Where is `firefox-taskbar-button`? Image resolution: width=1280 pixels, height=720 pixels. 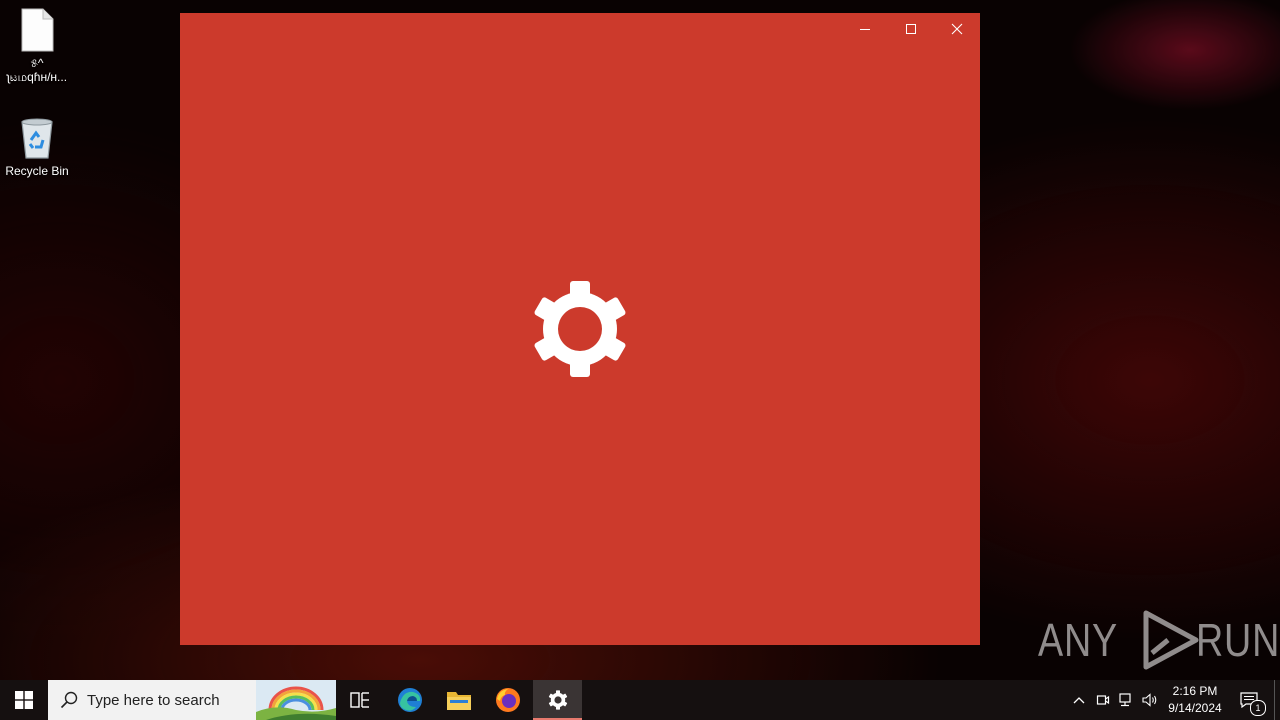
firefox-taskbar-button is located at coordinates (508, 700).